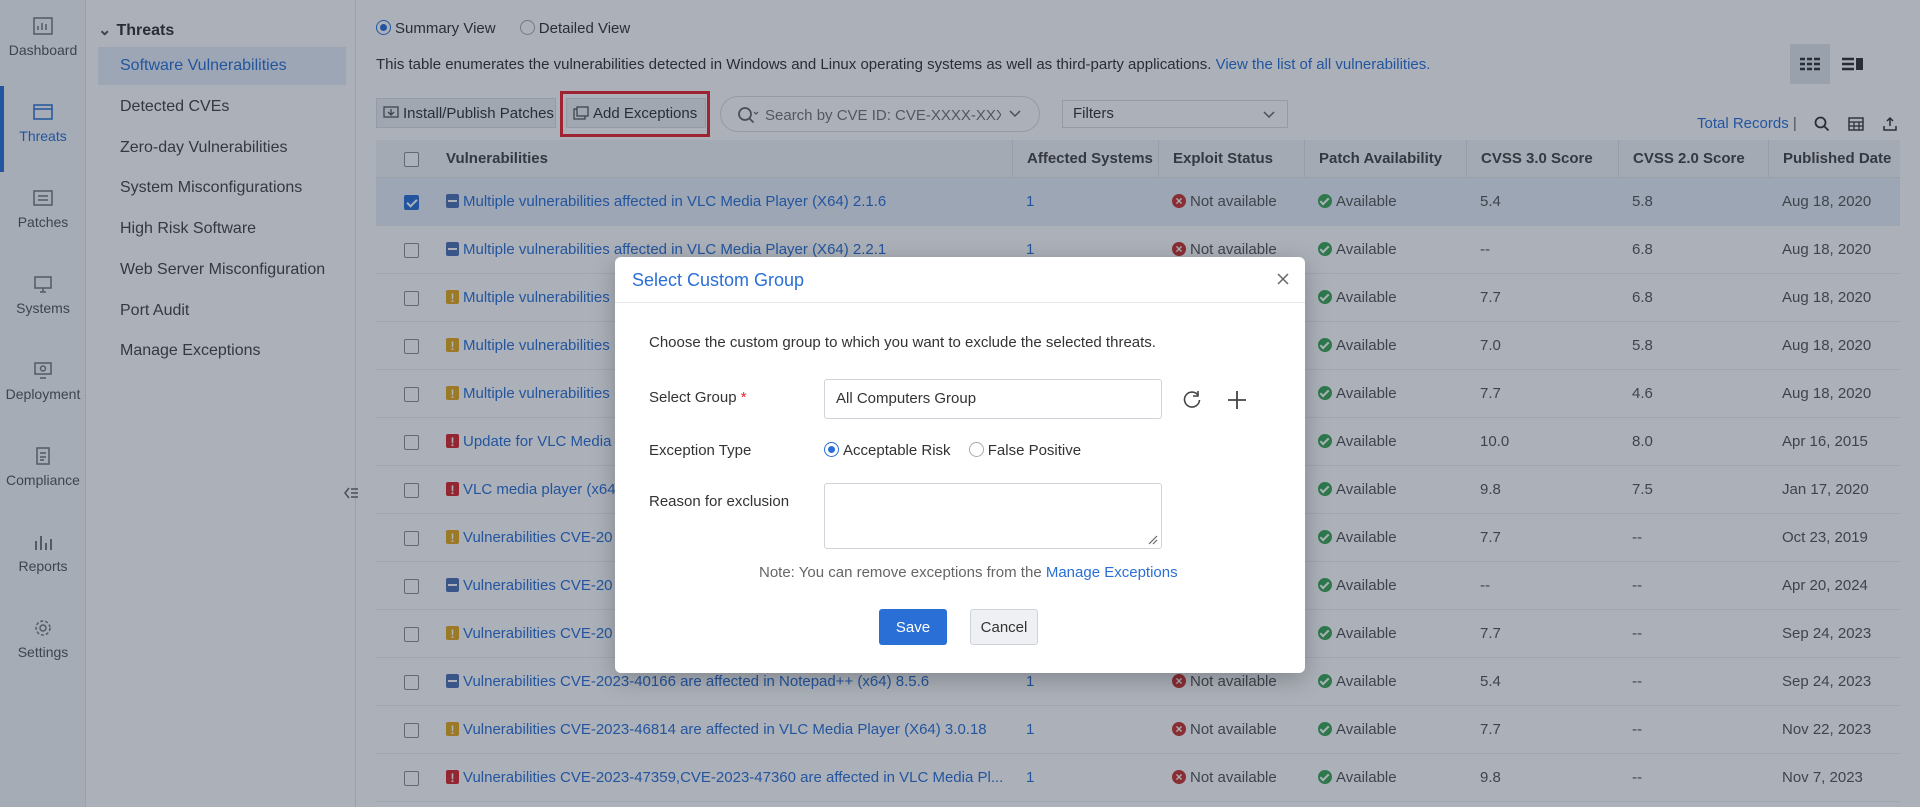  I want to click on save-button: Save, so click(913, 627).